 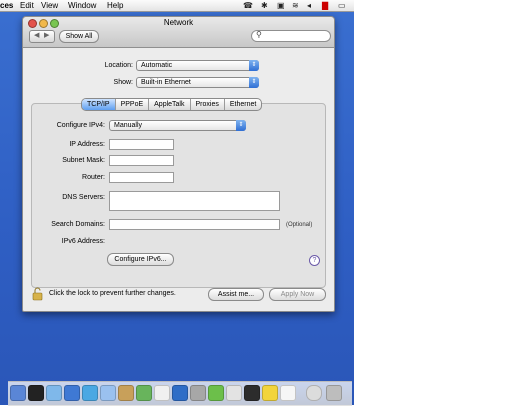 I want to click on notes-icon, so click(x=288, y=393).